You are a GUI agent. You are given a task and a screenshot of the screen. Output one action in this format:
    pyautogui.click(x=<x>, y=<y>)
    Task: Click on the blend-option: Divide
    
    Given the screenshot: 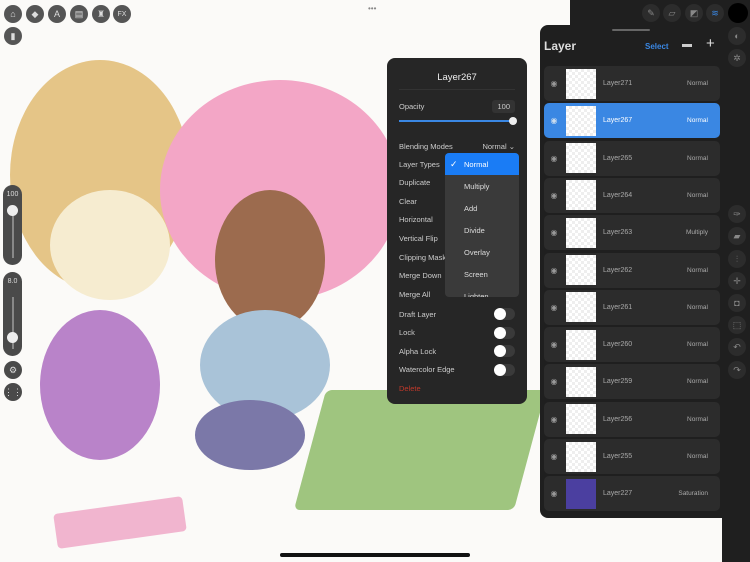 What is the action you would take?
    pyautogui.click(x=482, y=230)
    